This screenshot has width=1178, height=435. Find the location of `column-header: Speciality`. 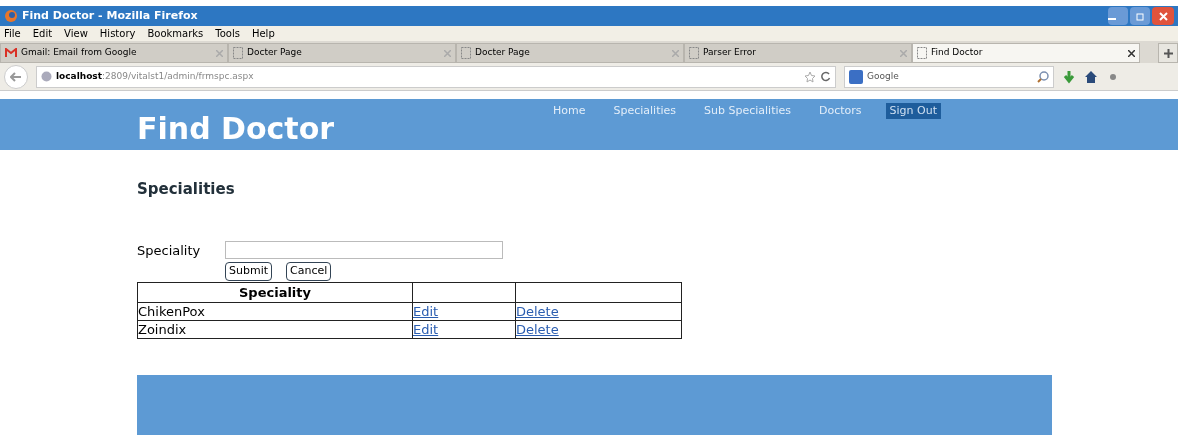

column-header: Speciality is located at coordinates (275, 292).